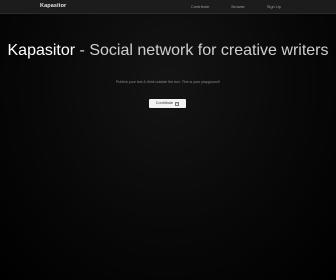  I want to click on arrow-icon, so click(177, 103).